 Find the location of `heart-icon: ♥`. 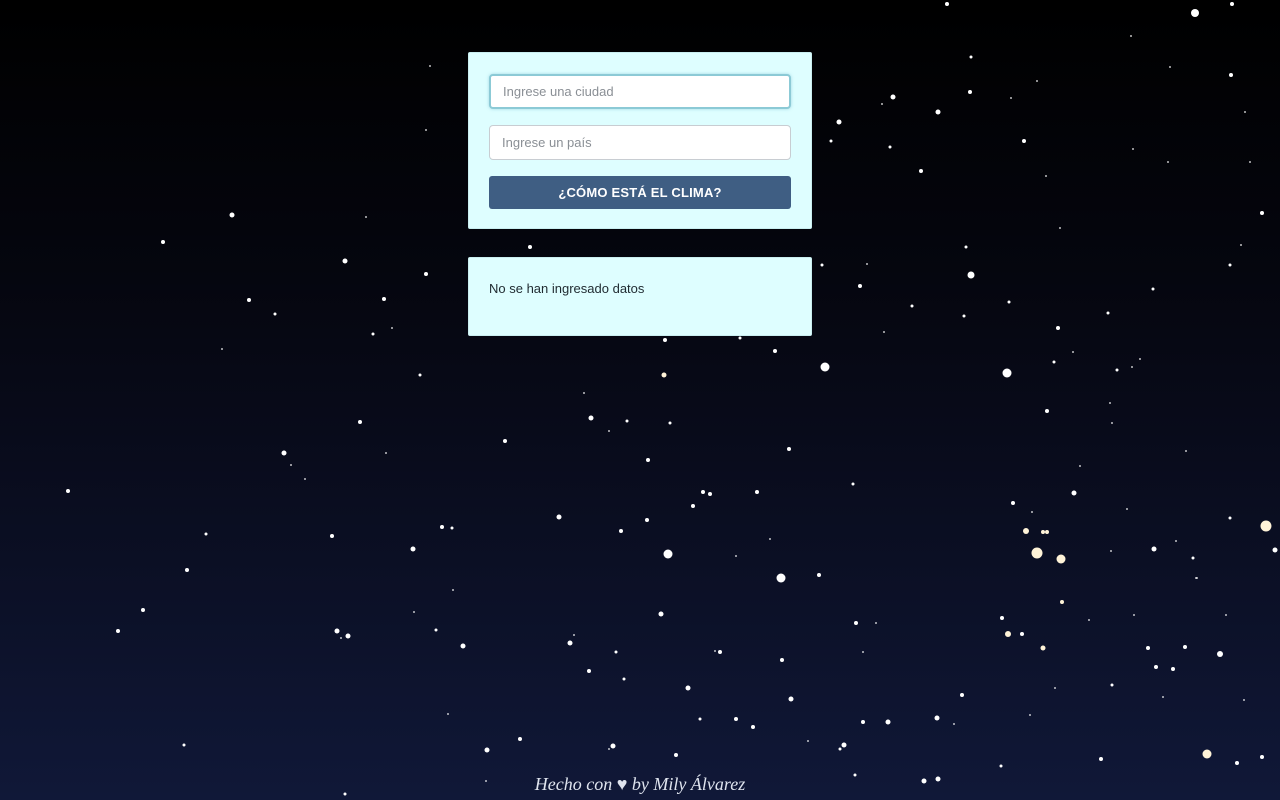

heart-icon: ♥ is located at coordinates (622, 784).